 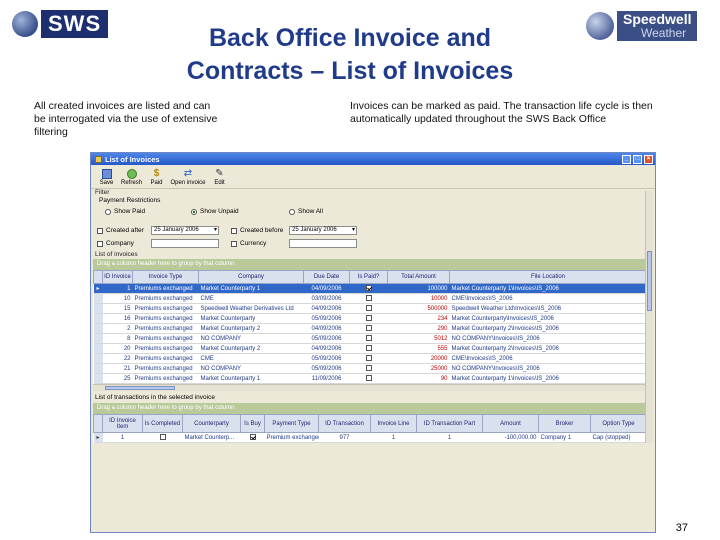 What do you see at coordinates (548, 348) in the screenshot?
I see `cell-file-location: Market Counterparty 2\Invoices\IS_2006` at bounding box center [548, 348].